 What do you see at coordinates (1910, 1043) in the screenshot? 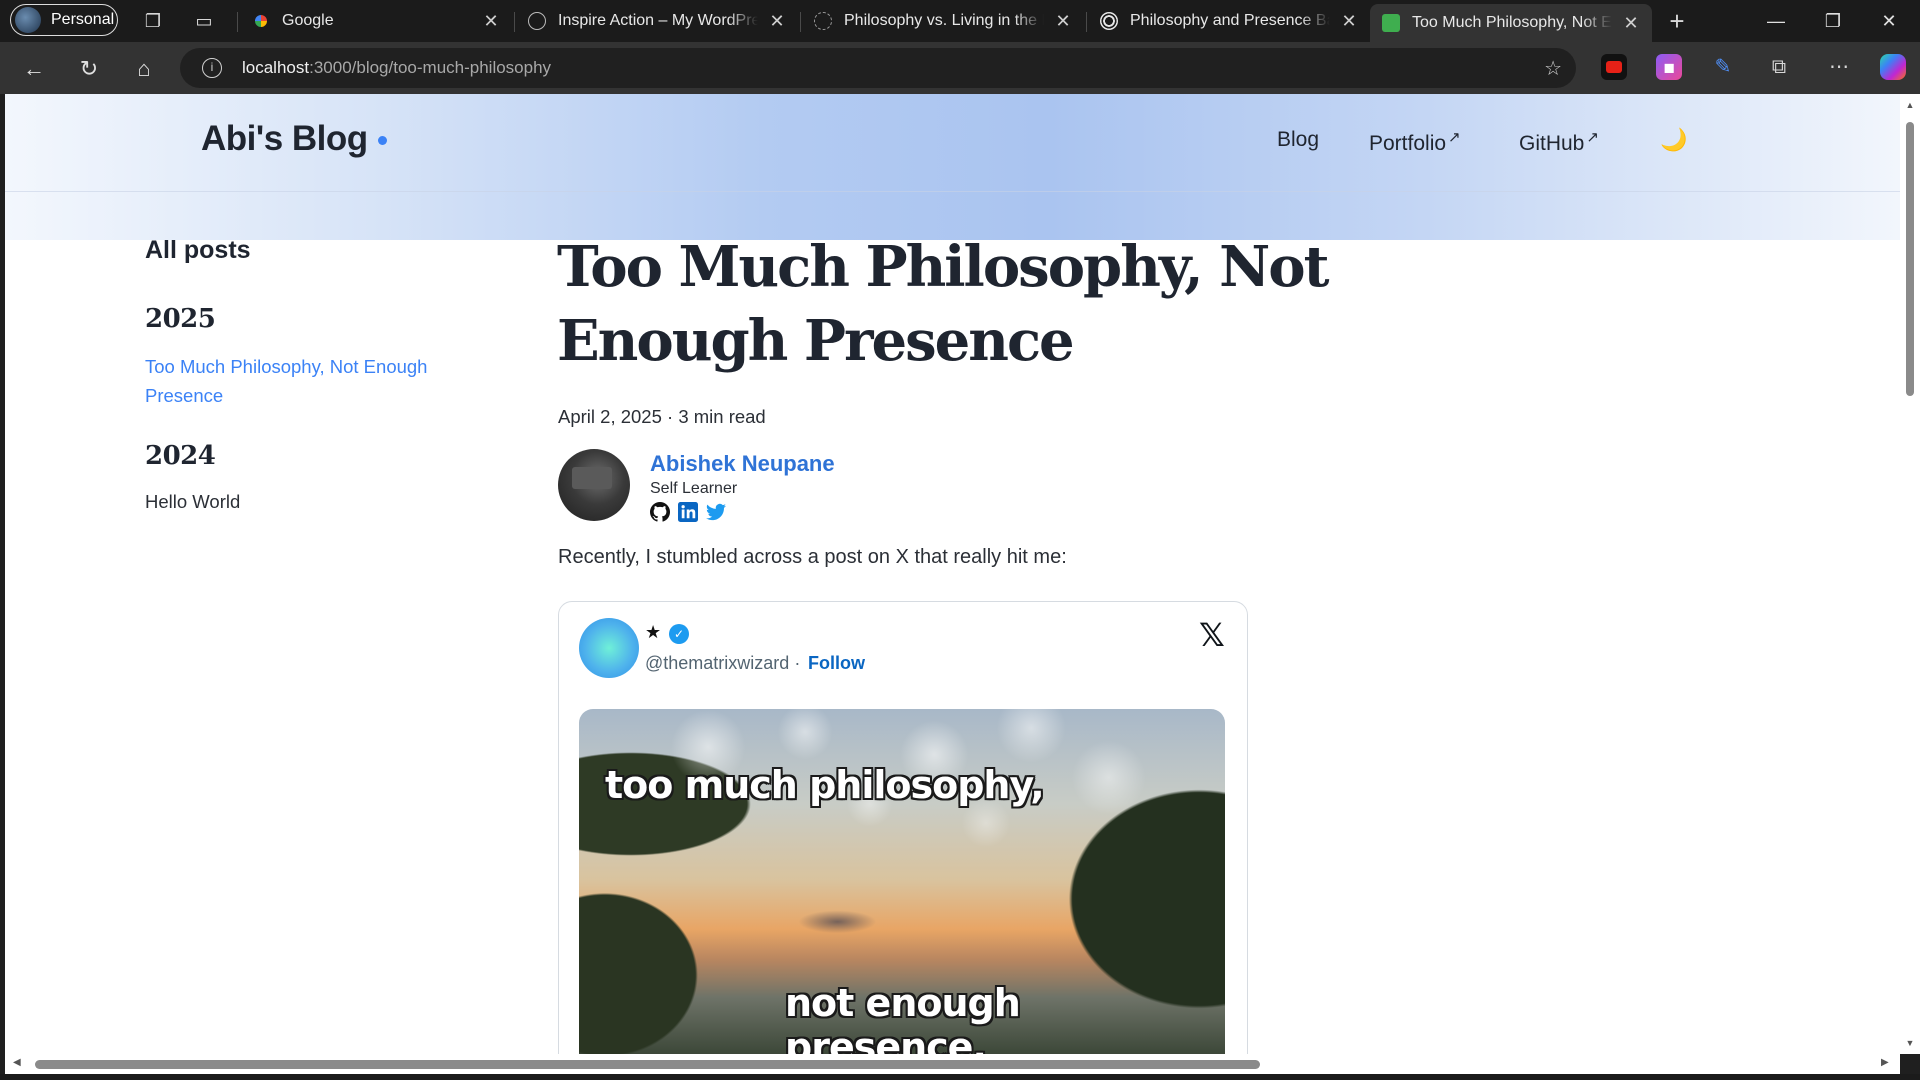
I see `scroll-down-arrow-icon: ▼` at bounding box center [1910, 1043].